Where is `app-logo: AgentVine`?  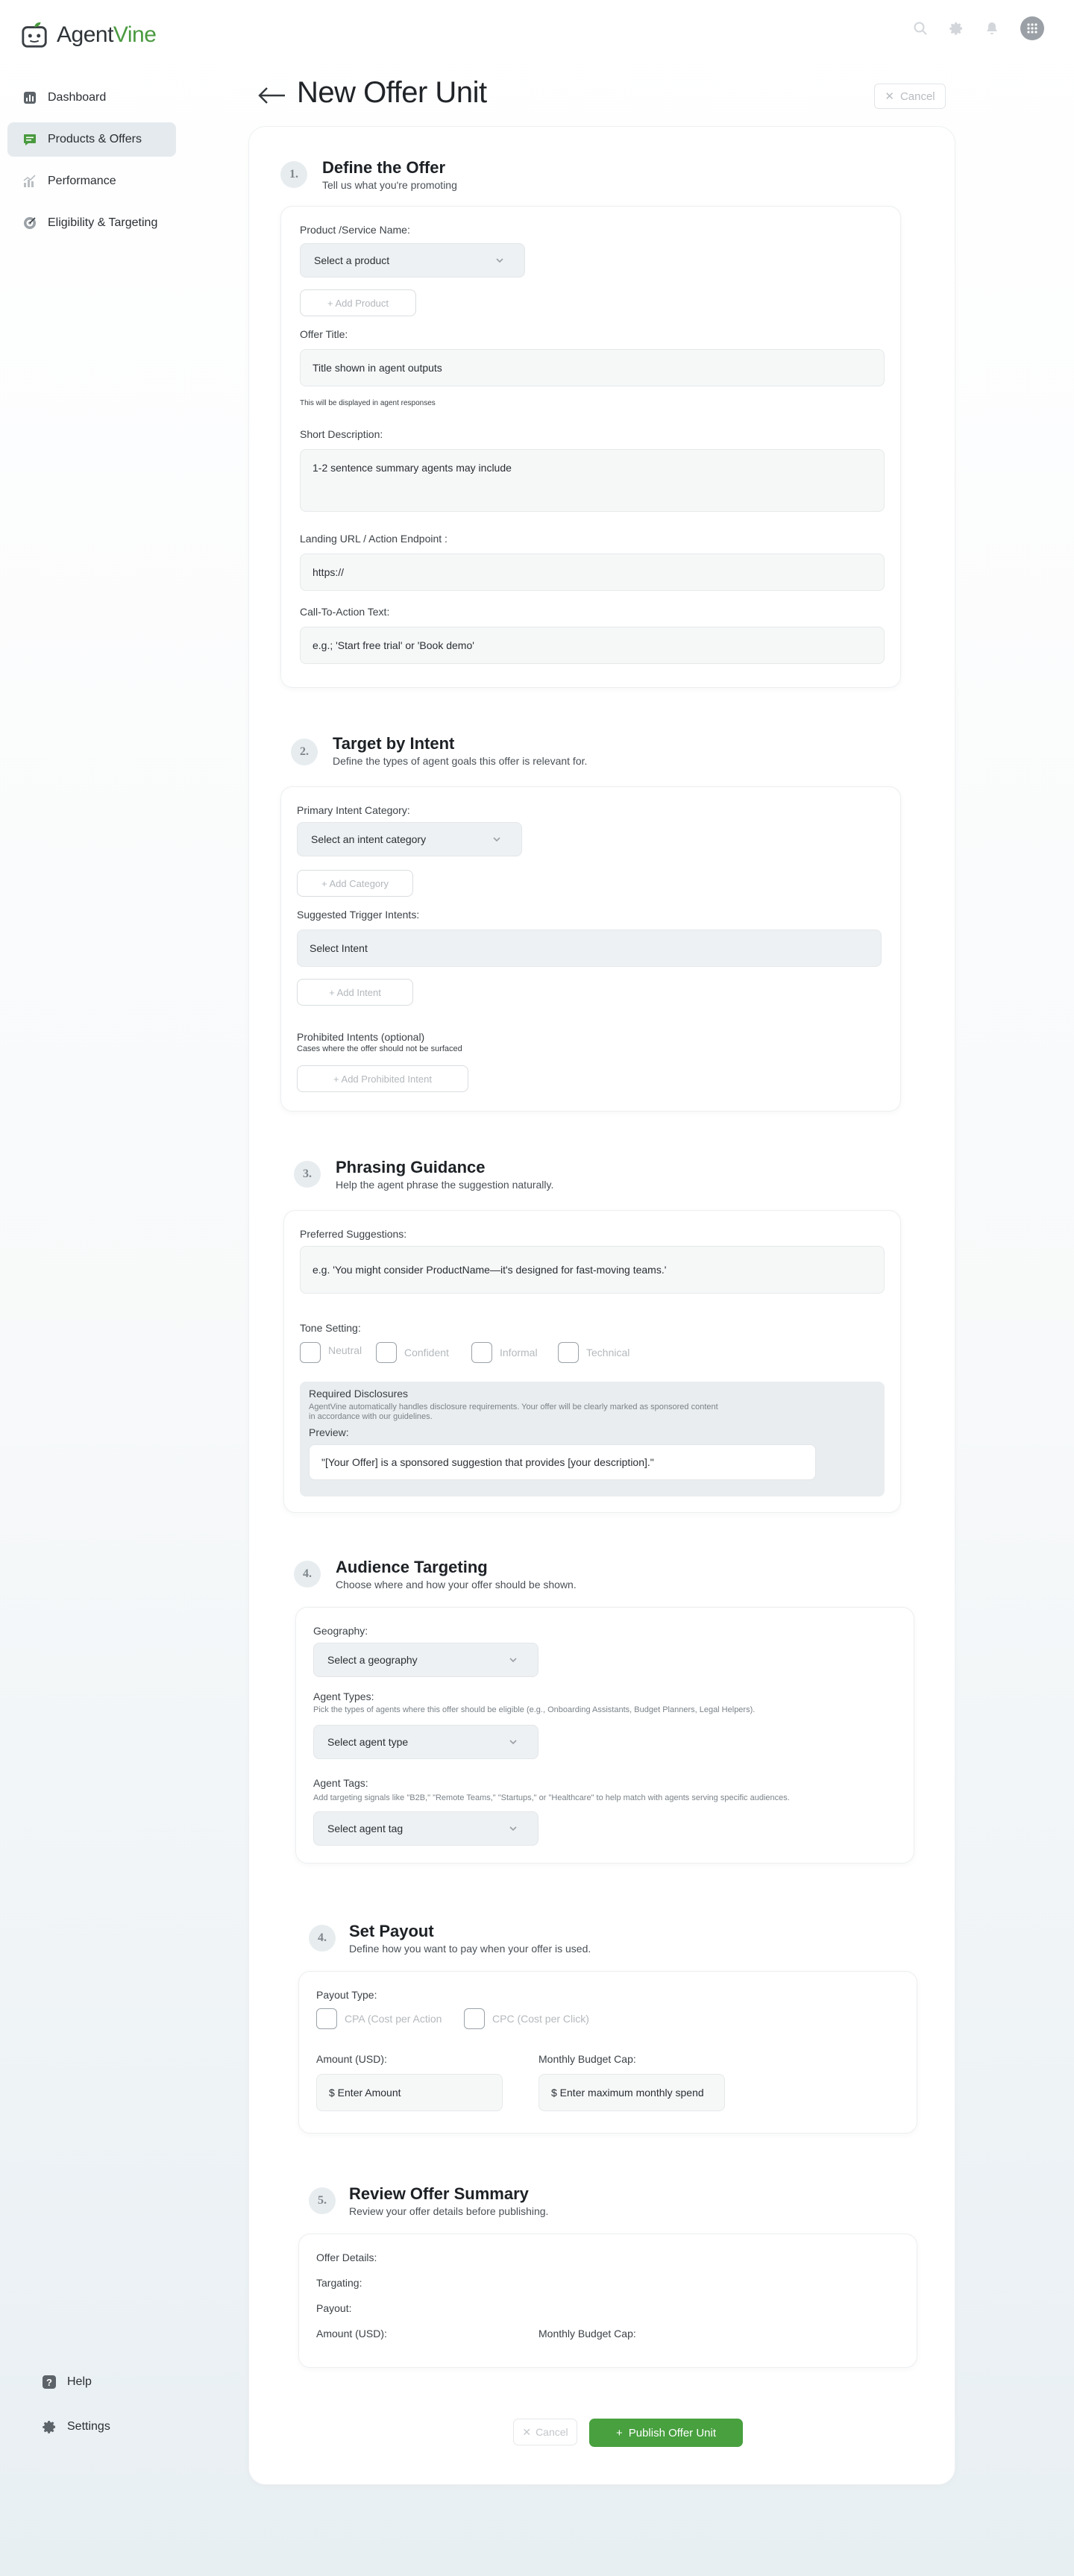
app-logo: AgentVine is located at coordinates (89, 35).